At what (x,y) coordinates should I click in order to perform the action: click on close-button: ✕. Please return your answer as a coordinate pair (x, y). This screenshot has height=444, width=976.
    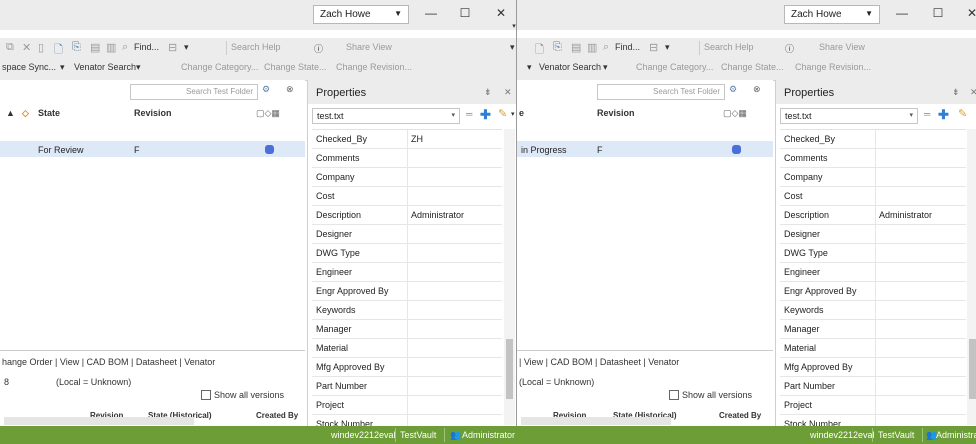
    Looking at the image, I should click on (501, 13).